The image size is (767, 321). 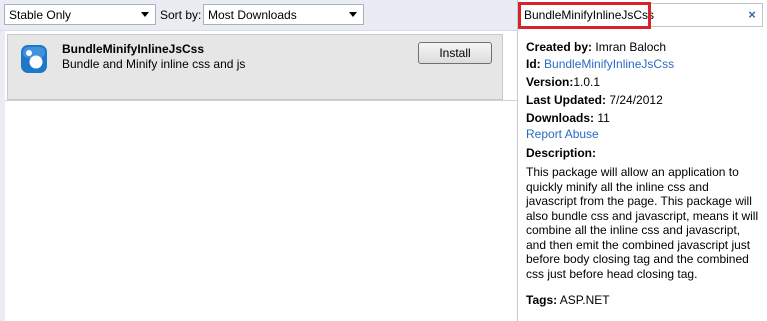 I want to click on id-link: BundleMinifyInlineJsCss, so click(x=609, y=64).